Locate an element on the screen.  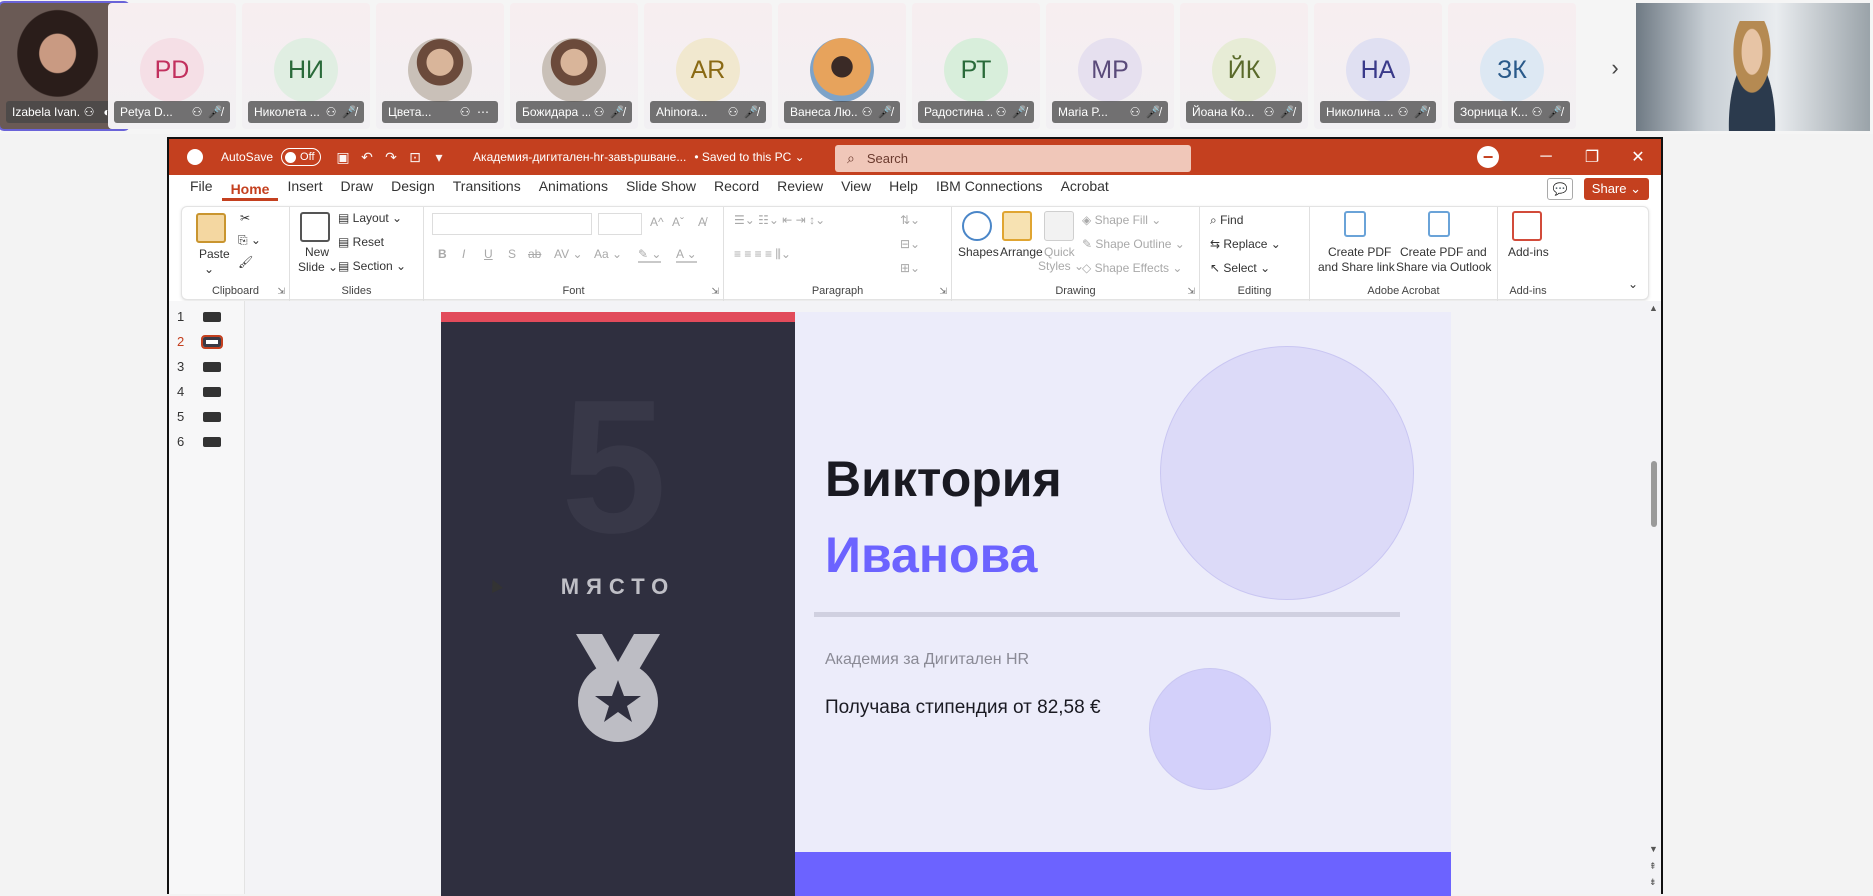
speaker-video is located at coordinates (1753, 67).